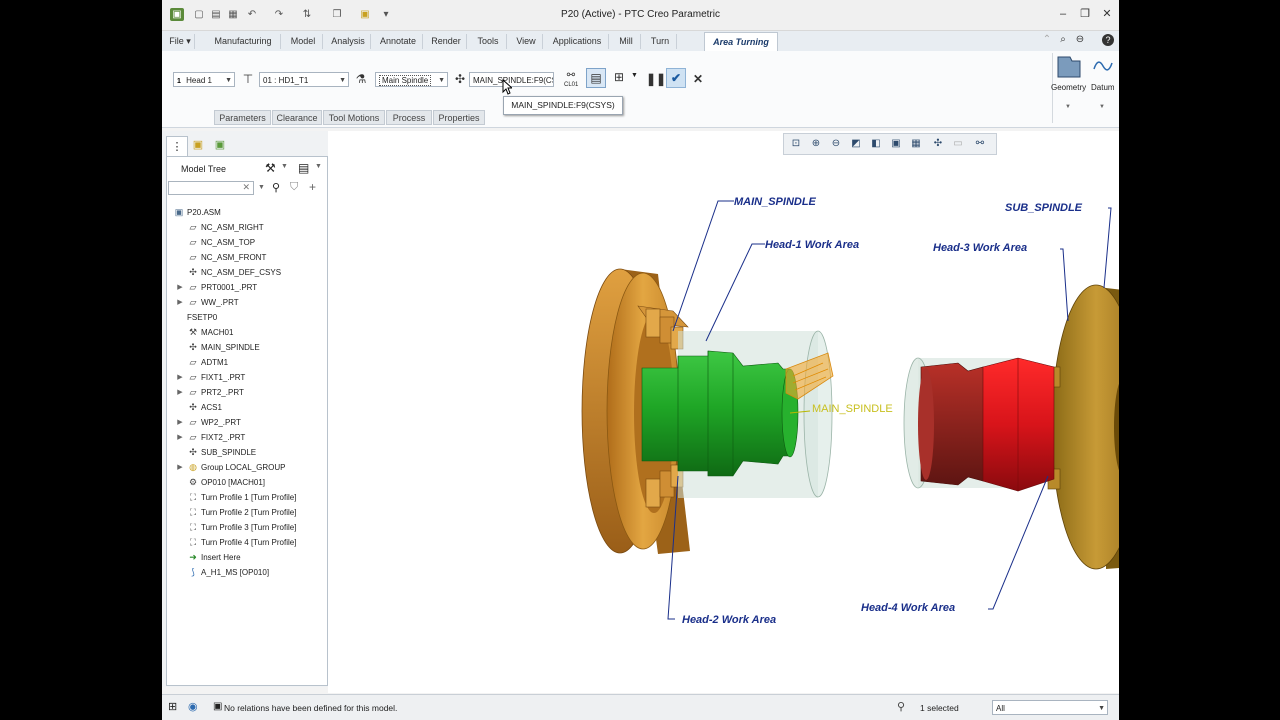 Image resolution: width=1280 pixels, height=720 pixels. Describe the element at coordinates (248, 79) in the screenshot. I see `tool-icon: ⊤` at that location.